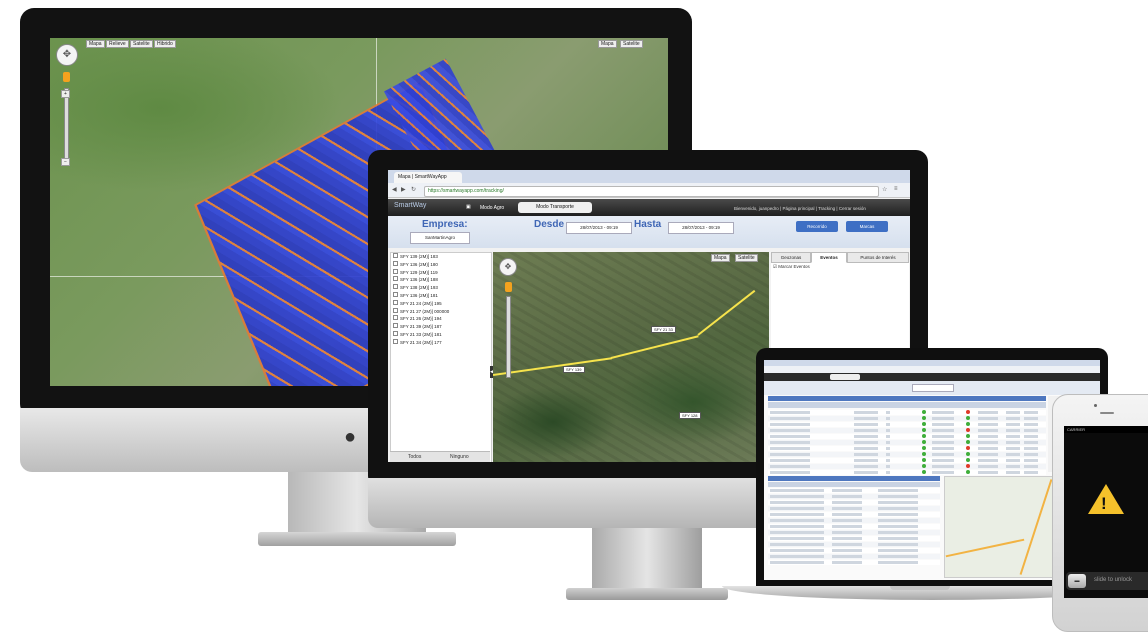 This screenshot has height=632, width=1148. Describe the element at coordinates (647, 594) in the screenshot. I see `monitor-stand-base` at that location.